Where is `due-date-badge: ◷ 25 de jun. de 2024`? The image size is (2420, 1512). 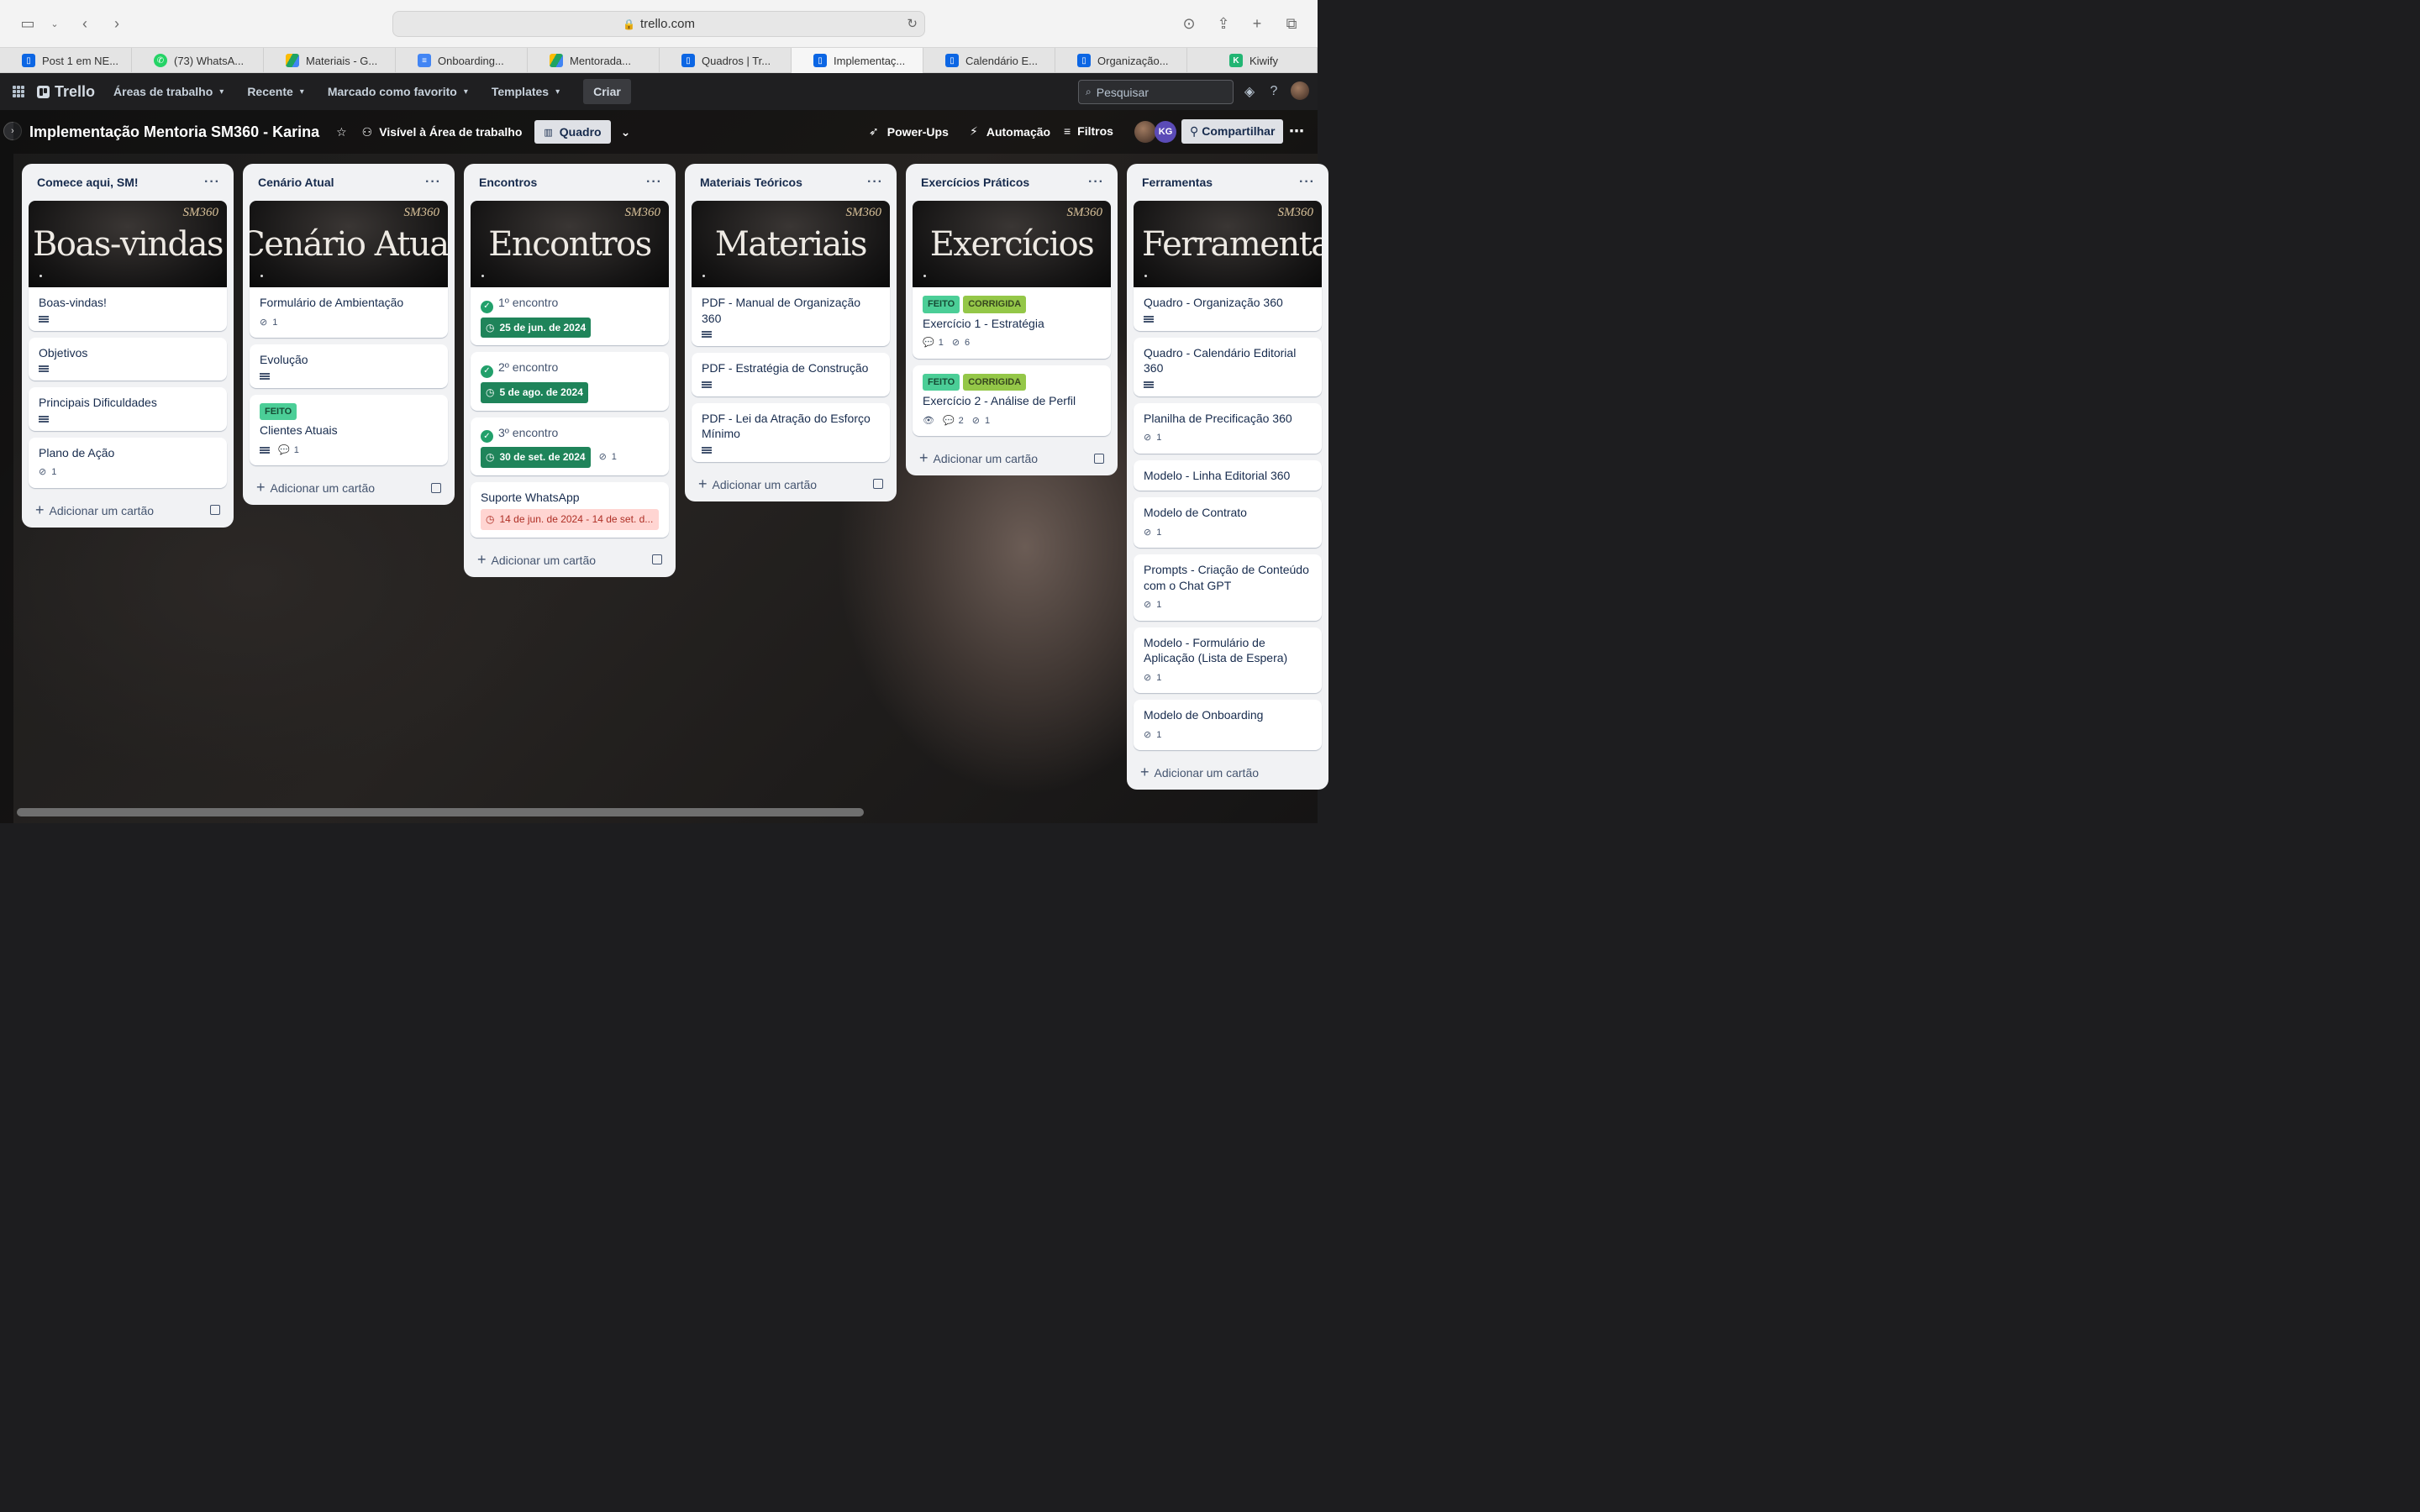
due-date-badge: ◷ 25 de jun. de 2024 is located at coordinates (537, 328).